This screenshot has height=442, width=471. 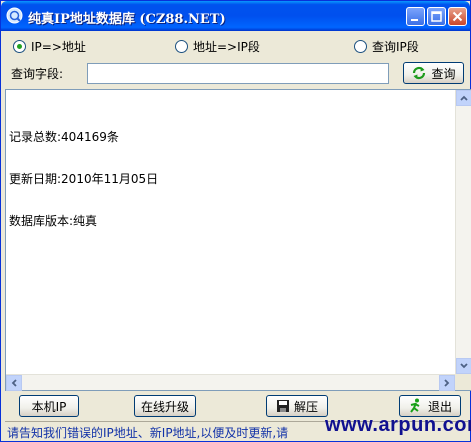 What do you see at coordinates (395, 46) in the screenshot?
I see `mode-label: 查询IP段` at bounding box center [395, 46].